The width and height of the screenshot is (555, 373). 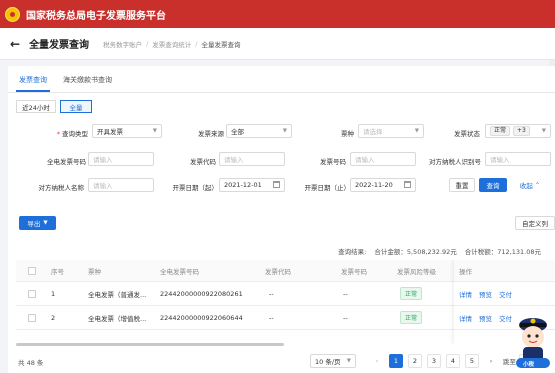 What do you see at coordinates (34, 224) in the screenshot?
I see `export-label: 导出` at bounding box center [34, 224].